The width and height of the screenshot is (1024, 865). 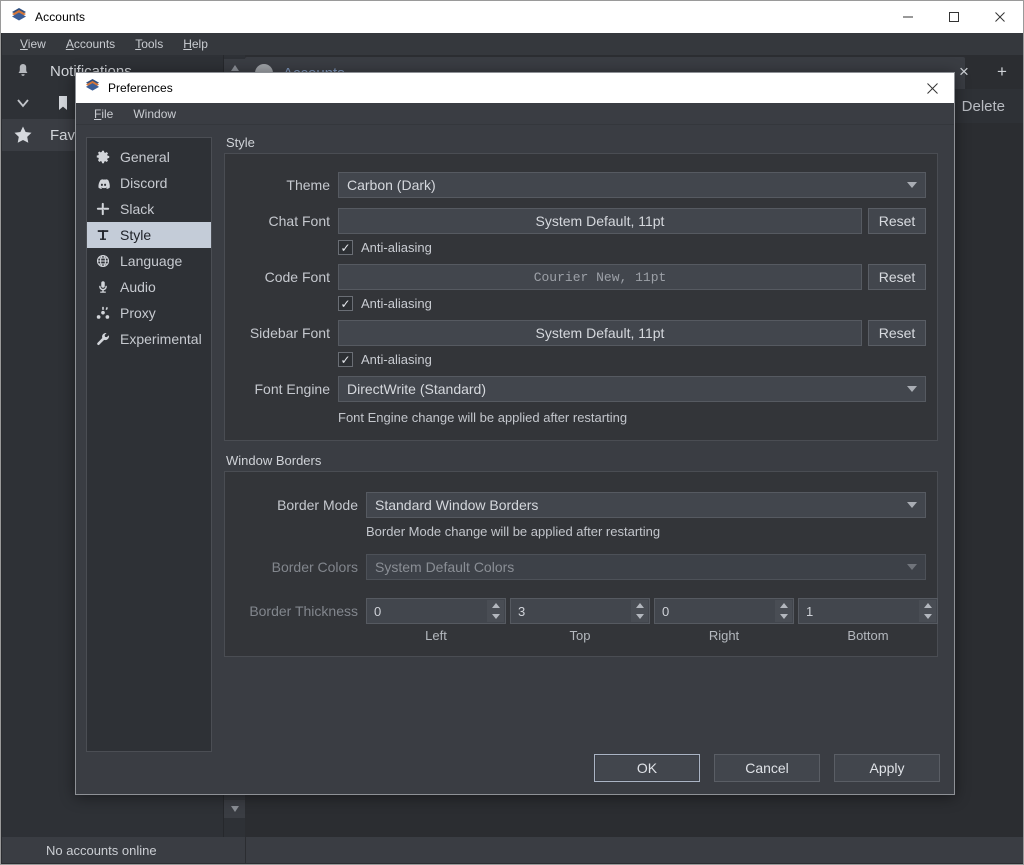 I want to click on border-mode-select: Standard Window Borders, so click(x=646, y=505).